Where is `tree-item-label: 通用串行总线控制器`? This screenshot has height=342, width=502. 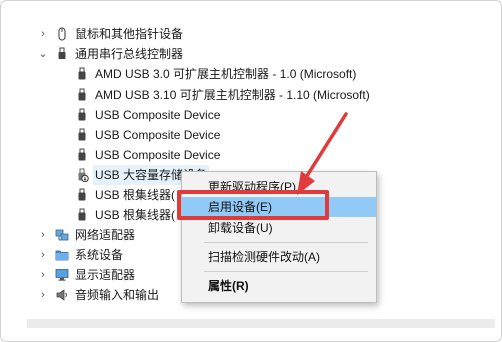 tree-item-label: 通用串行总线控制器 is located at coordinates (129, 54).